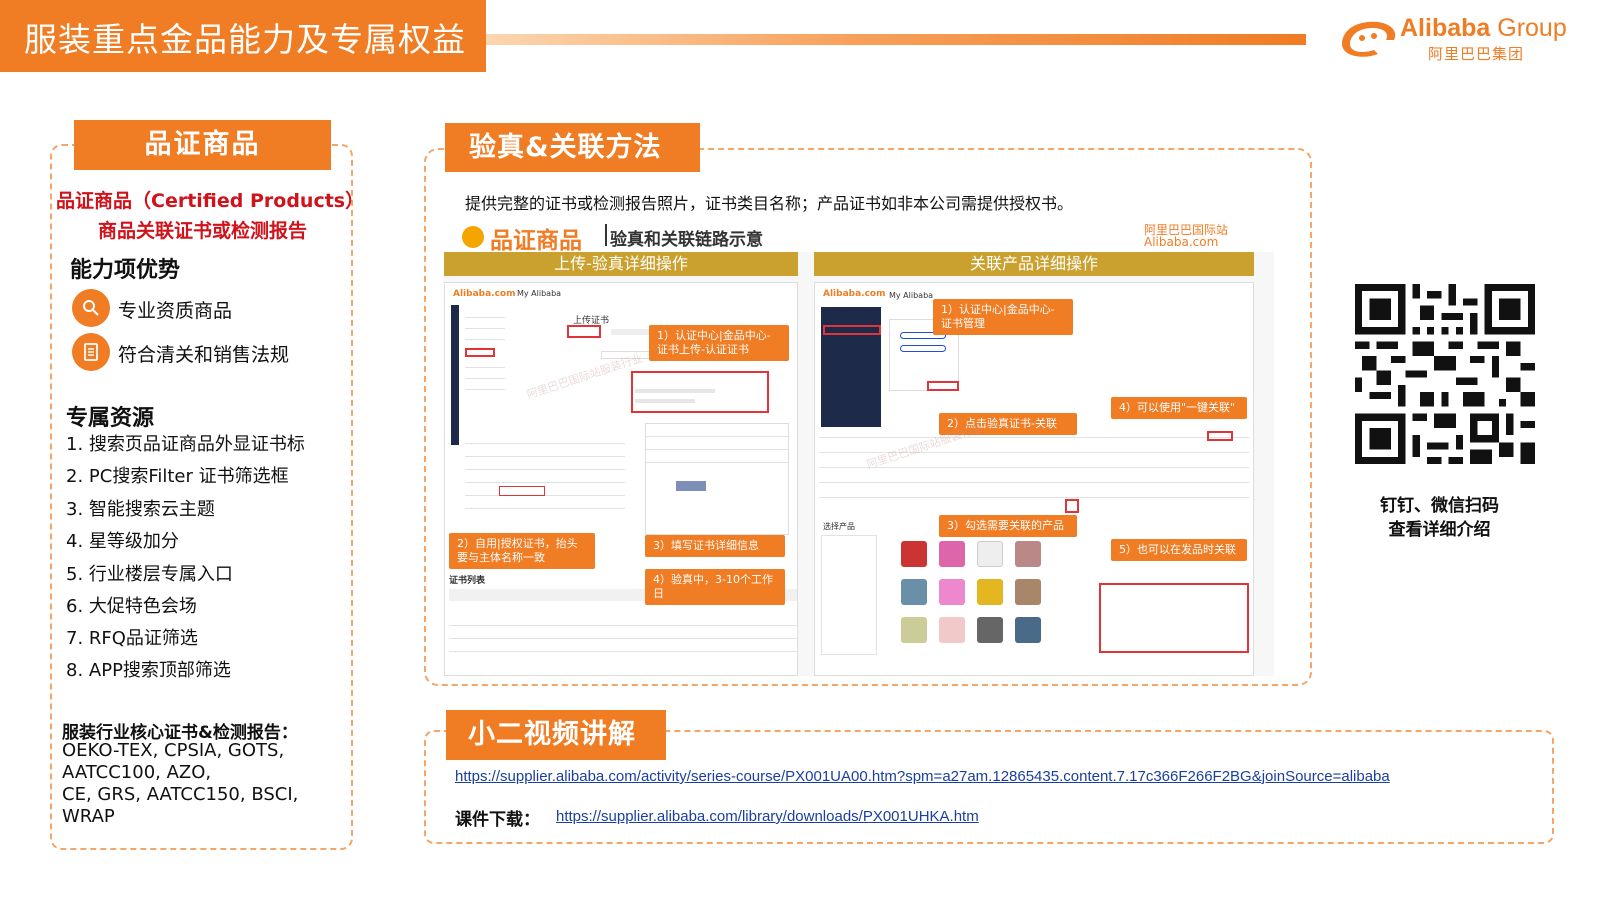 The image size is (1600, 900). What do you see at coordinates (522, 491) in the screenshot?
I see `mini-field-highlight` at bounding box center [522, 491].